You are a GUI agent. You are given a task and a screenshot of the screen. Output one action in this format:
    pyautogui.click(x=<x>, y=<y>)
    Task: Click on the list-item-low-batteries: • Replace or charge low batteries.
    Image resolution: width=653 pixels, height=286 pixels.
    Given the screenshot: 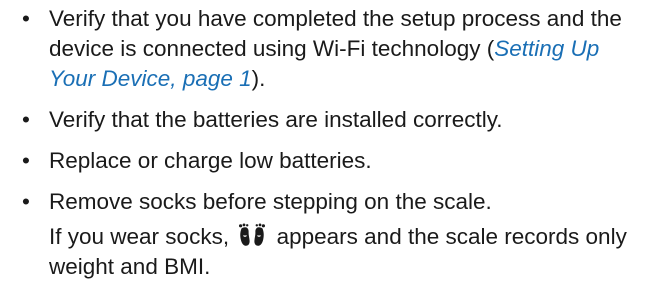 What is the action you would take?
    pyautogui.click(x=331, y=161)
    